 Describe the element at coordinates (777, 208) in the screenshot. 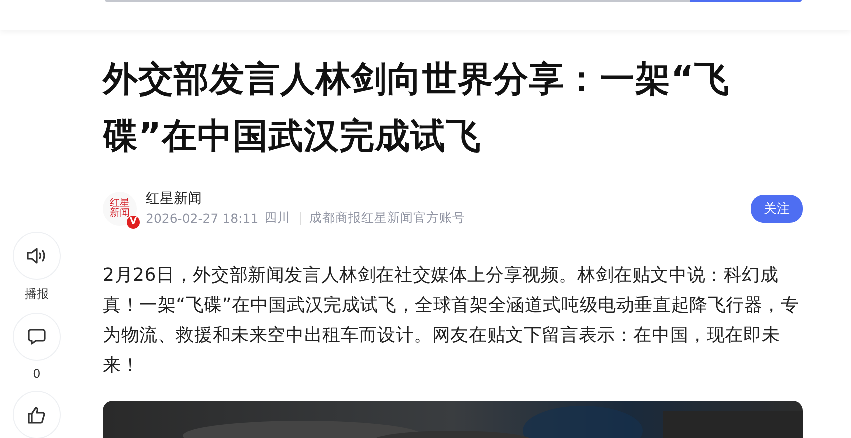

I see `follow-button: 关注` at that location.